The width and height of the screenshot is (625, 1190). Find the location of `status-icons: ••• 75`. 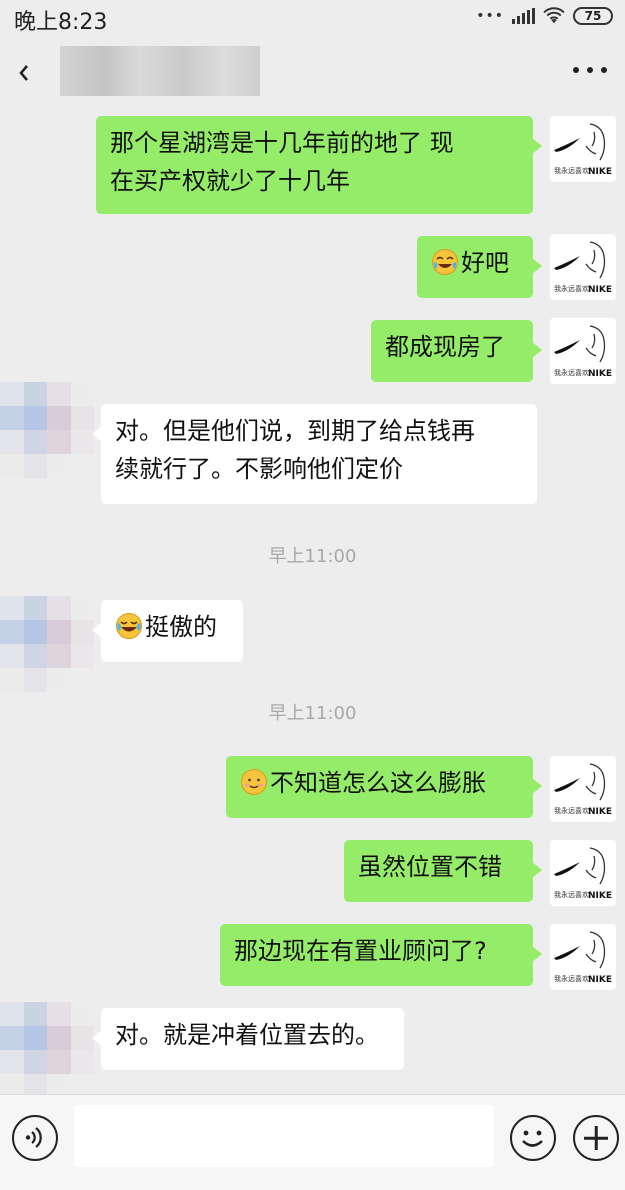

status-icons: ••• 75 is located at coordinates (544, 16).